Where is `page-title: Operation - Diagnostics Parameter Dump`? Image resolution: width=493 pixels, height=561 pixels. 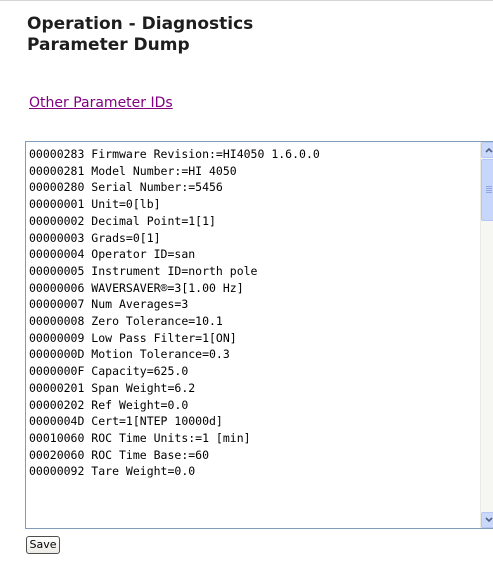
page-title: Operation - Diagnostics Parameter Dump is located at coordinates (140, 35).